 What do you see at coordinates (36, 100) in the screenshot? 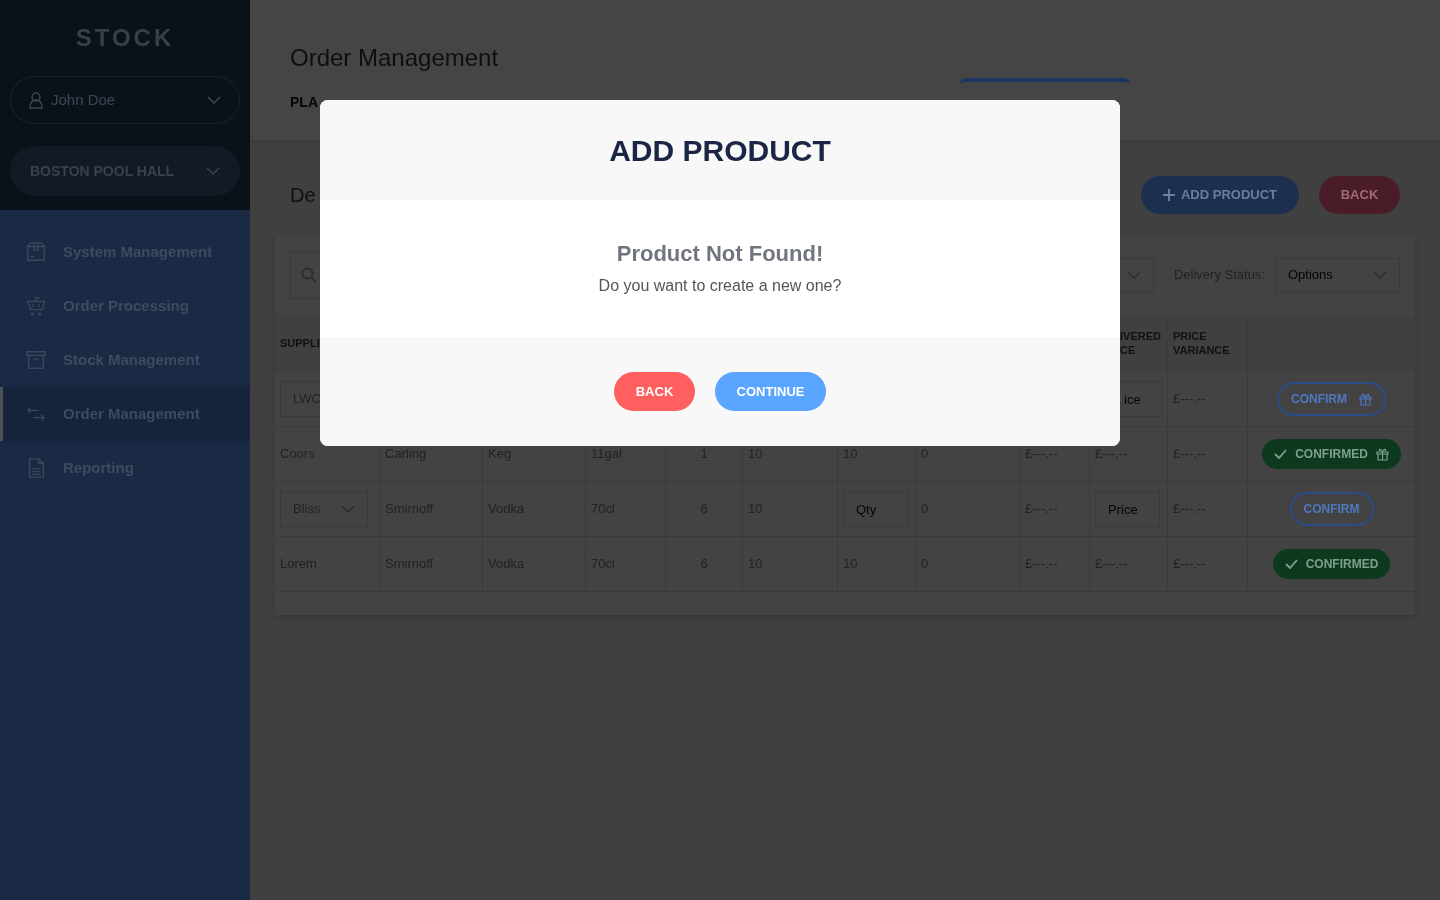
I see `user-icon` at bounding box center [36, 100].